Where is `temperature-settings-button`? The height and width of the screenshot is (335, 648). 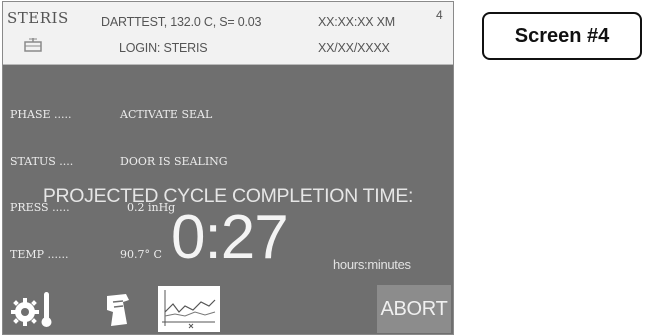 temperature-settings-button is located at coordinates (31, 308).